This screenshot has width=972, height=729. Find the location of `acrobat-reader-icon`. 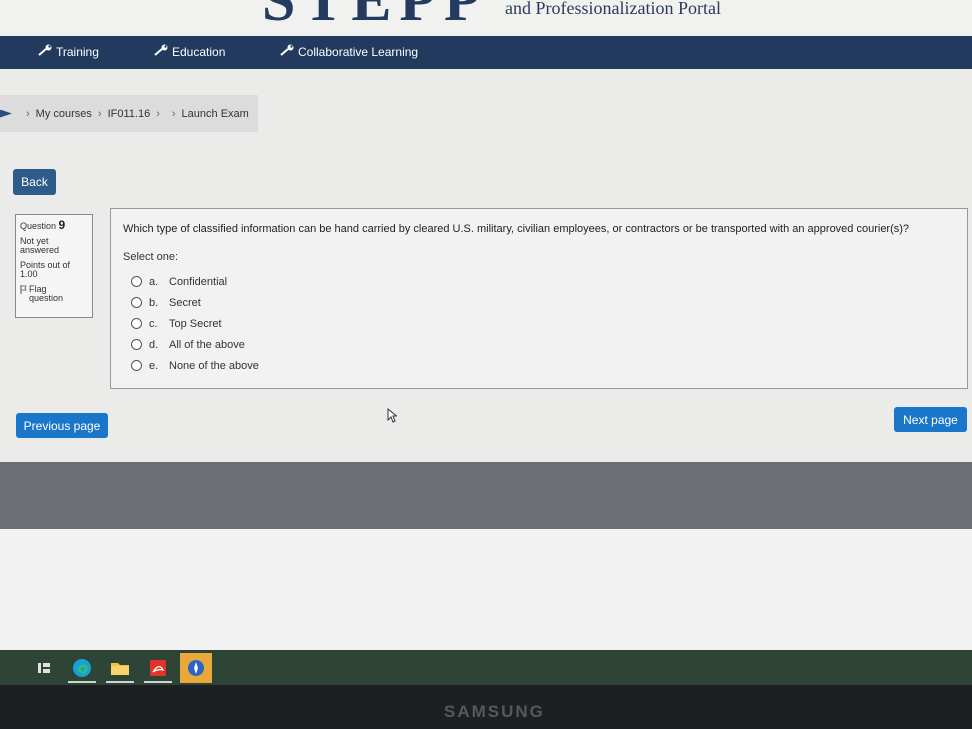

acrobat-reader-icon is located at coordinates (158, 668).